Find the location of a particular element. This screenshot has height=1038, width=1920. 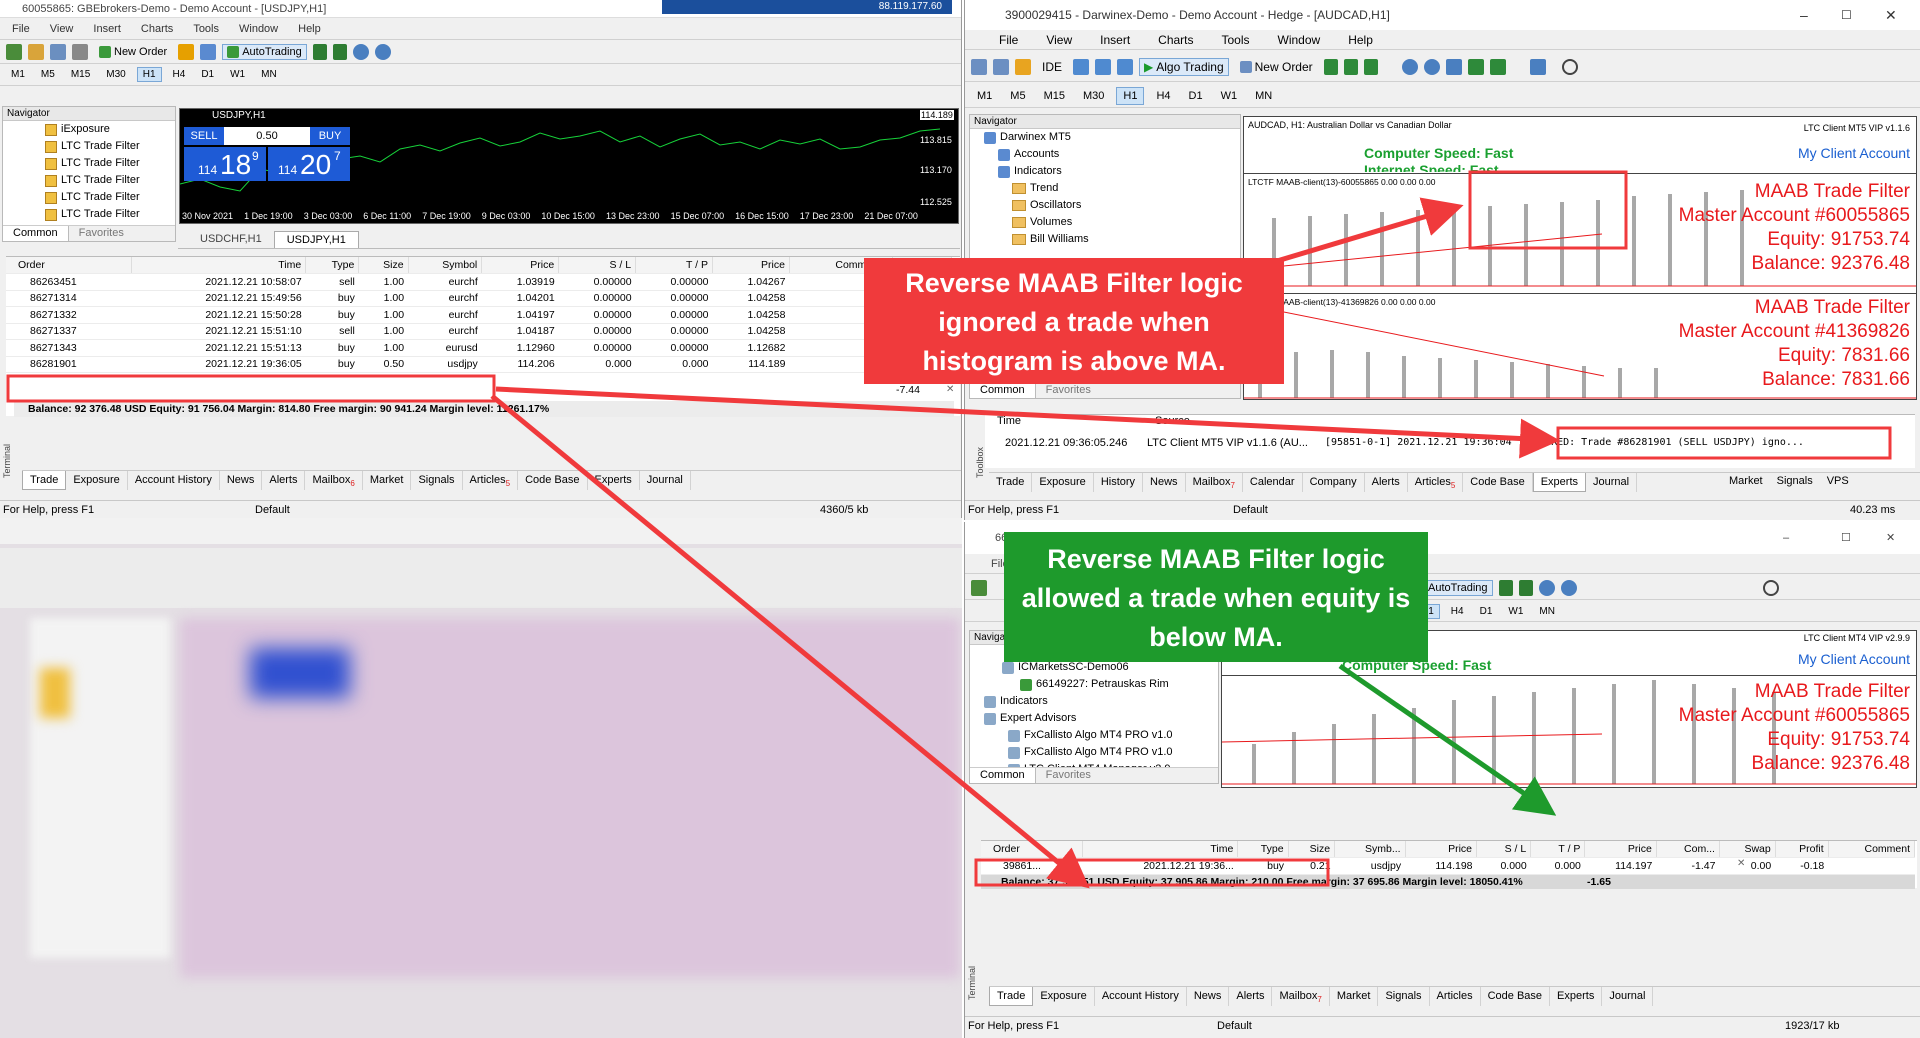

tab-exposure: Exposure is located at coordinates (1063, 482).